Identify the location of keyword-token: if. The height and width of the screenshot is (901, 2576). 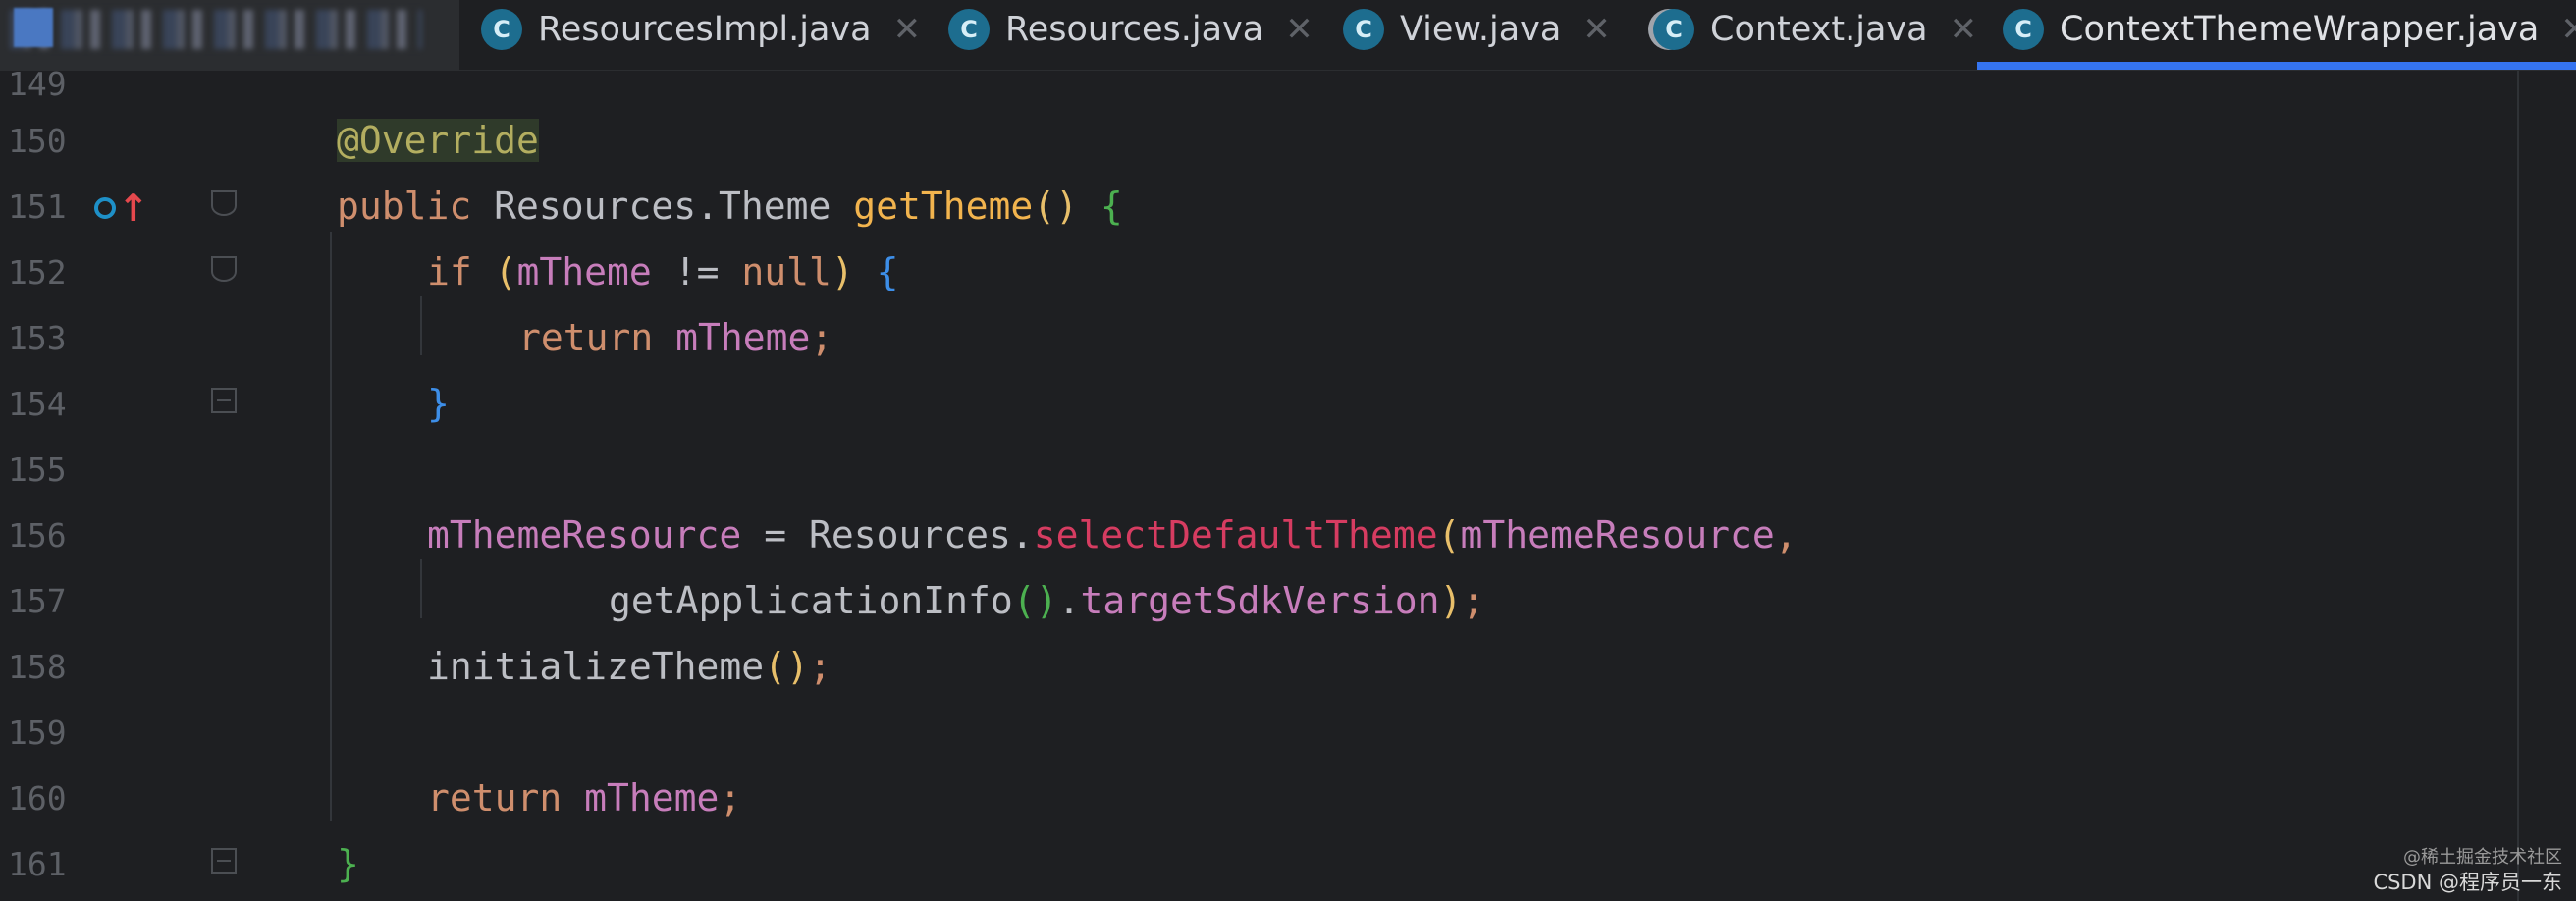
(449, 271).